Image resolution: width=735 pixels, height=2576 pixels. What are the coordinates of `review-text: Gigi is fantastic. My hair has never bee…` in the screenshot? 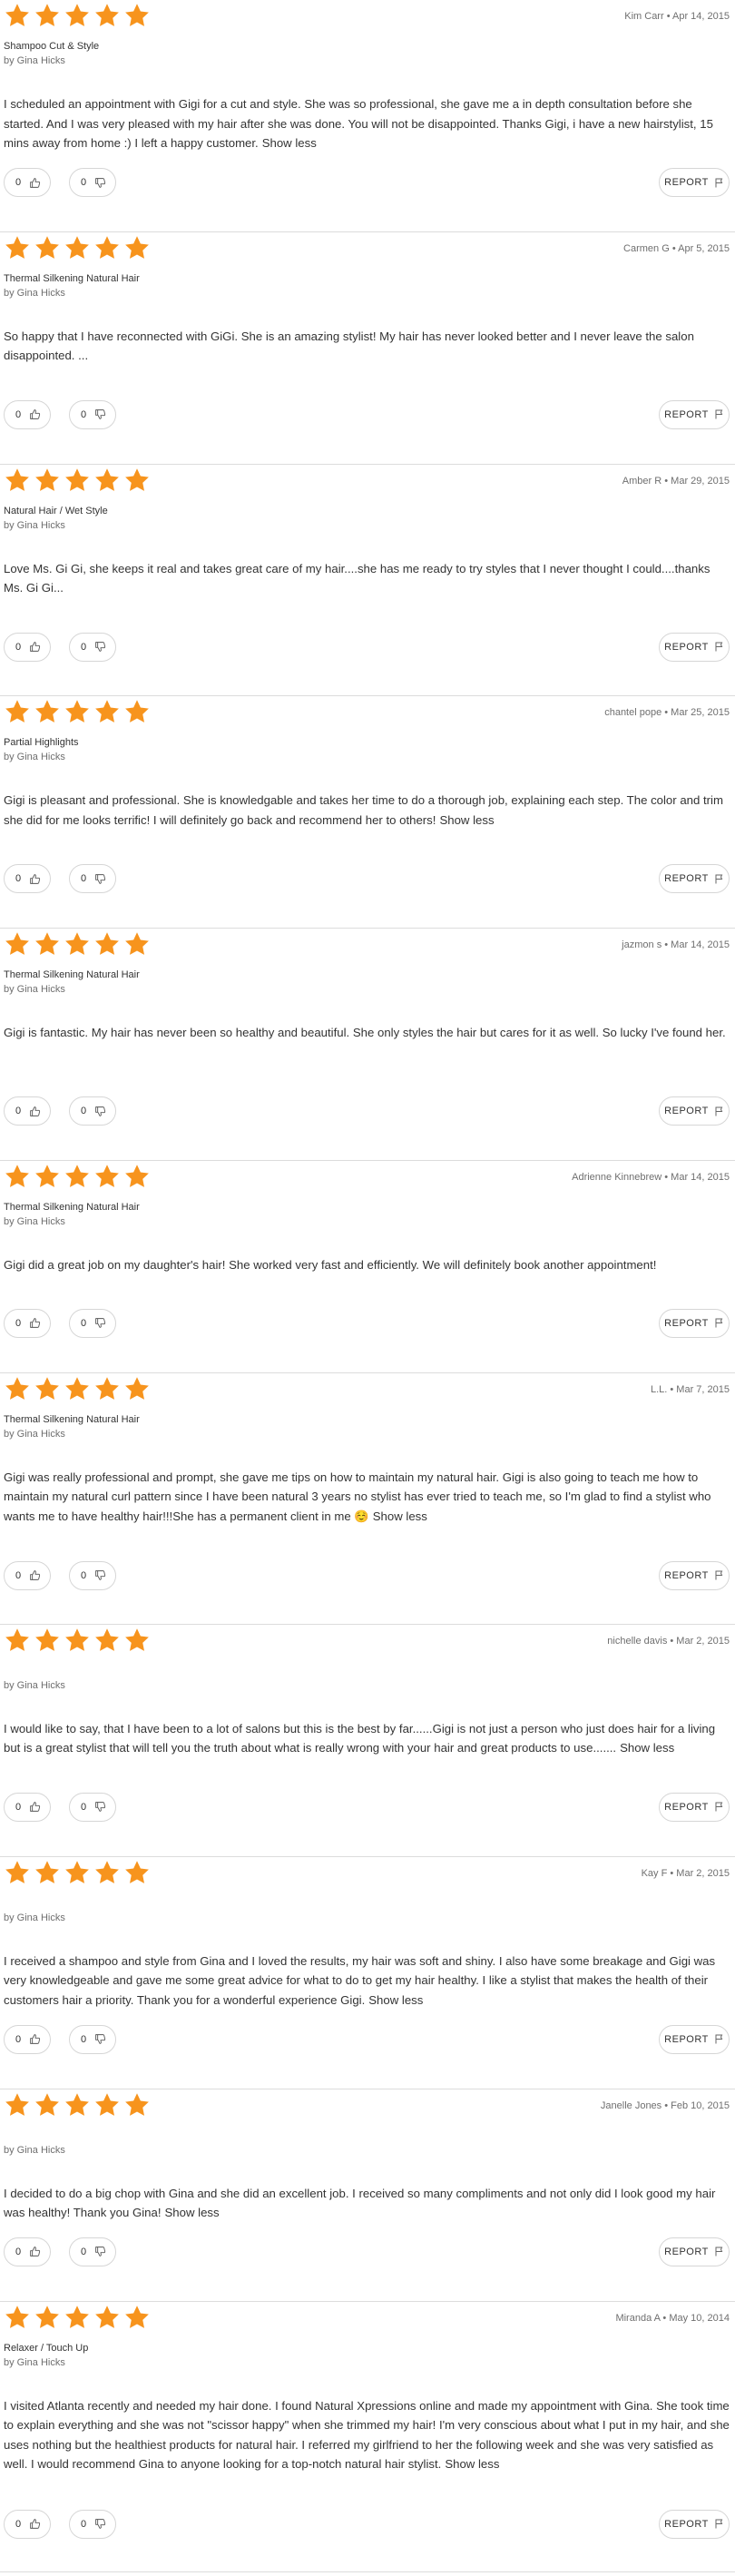 It's located at (365, 1033).